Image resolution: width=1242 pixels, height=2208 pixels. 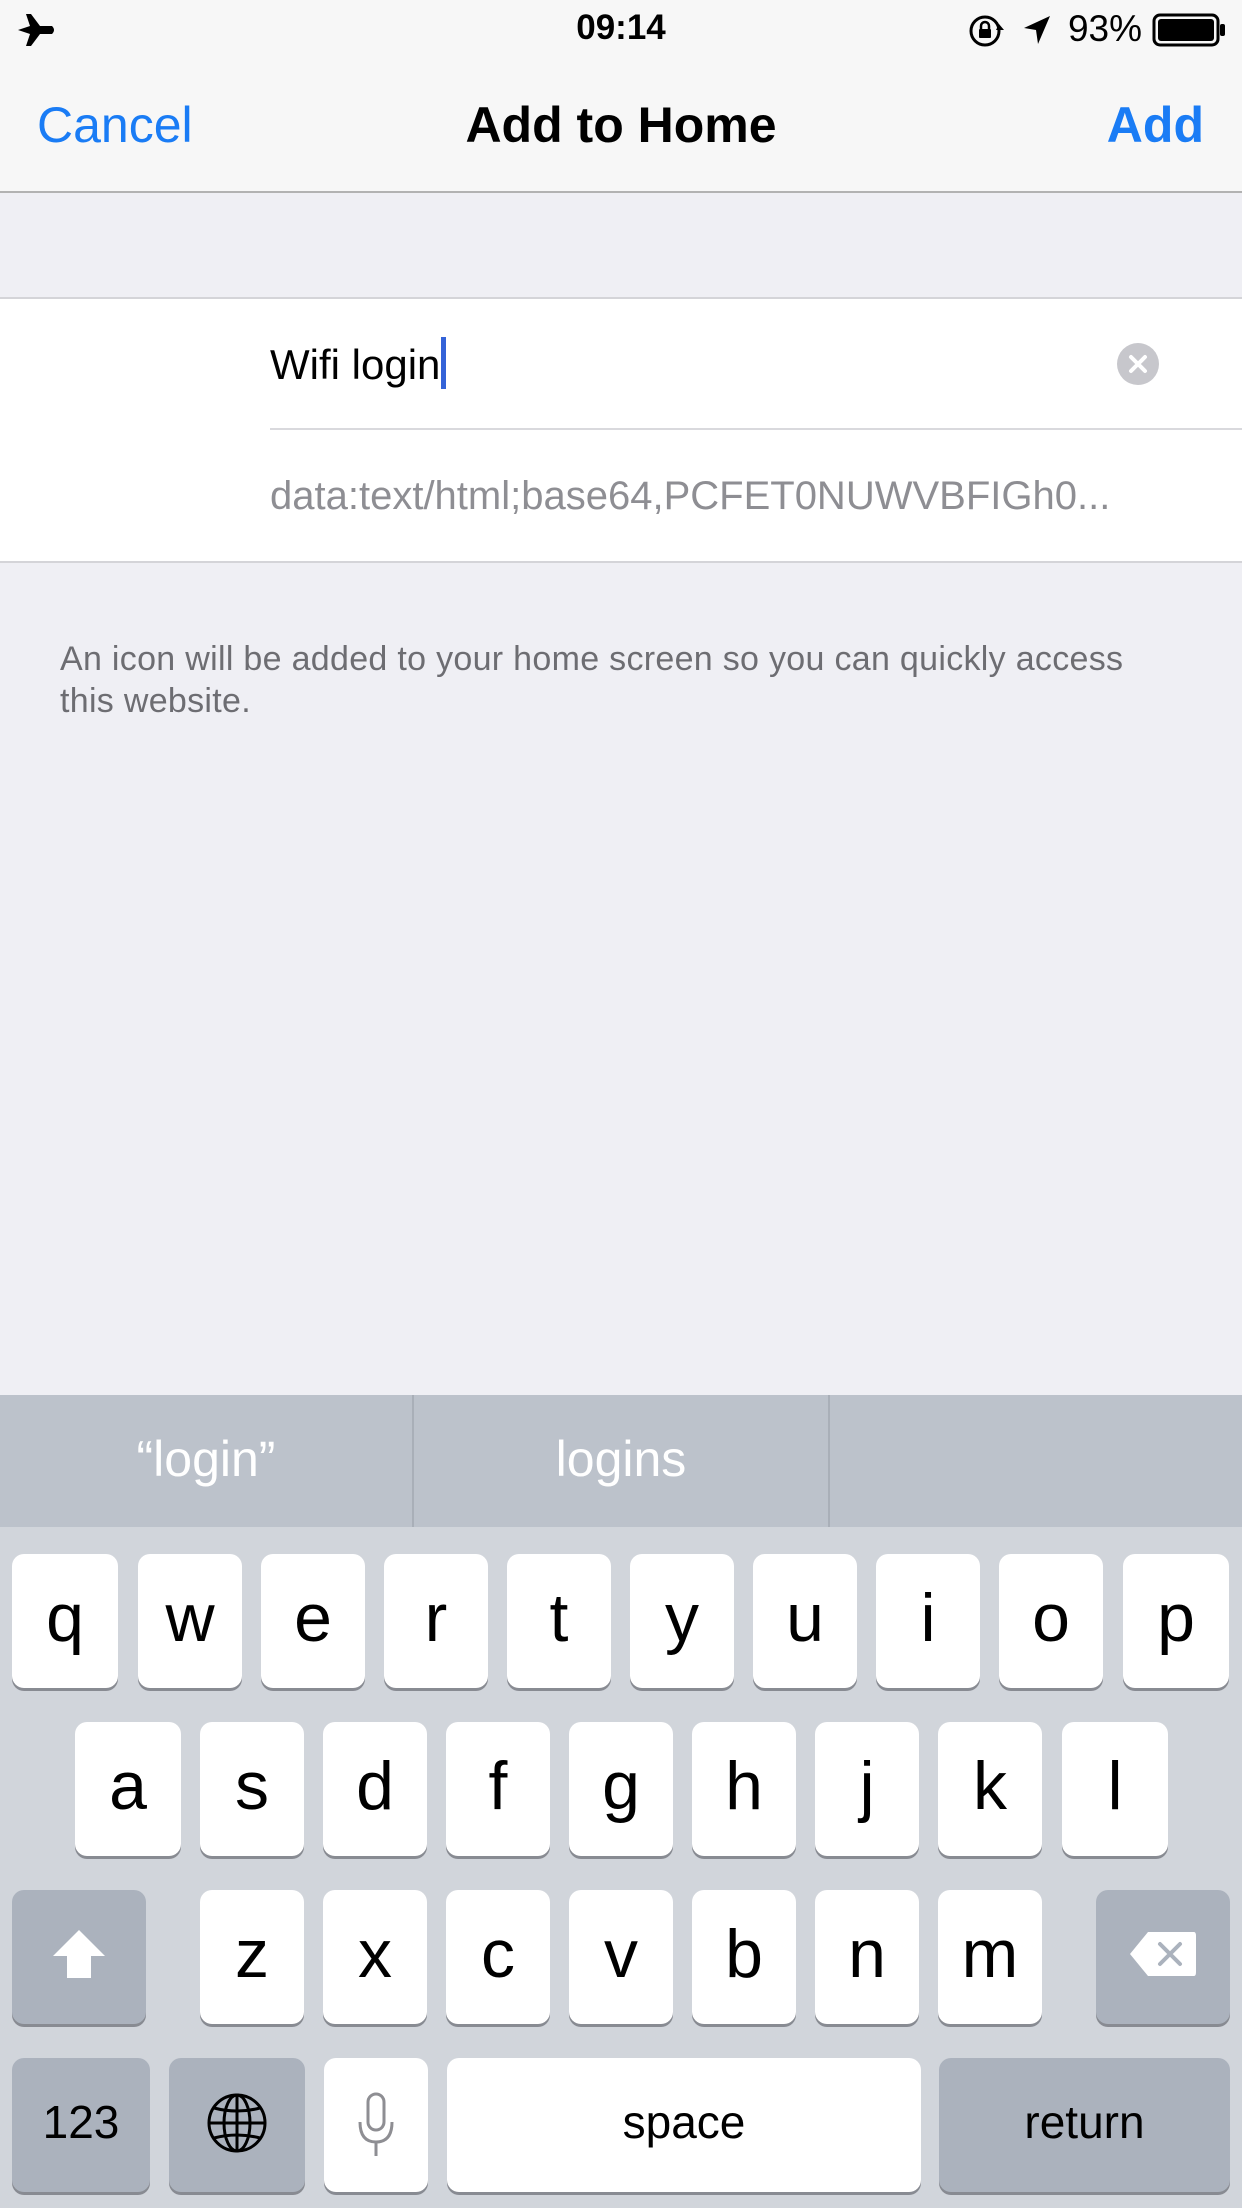 What do you see at coordinates (682, 1621) in the screenshot?
I see `key-y: y` at bounding box center [682, 1621].